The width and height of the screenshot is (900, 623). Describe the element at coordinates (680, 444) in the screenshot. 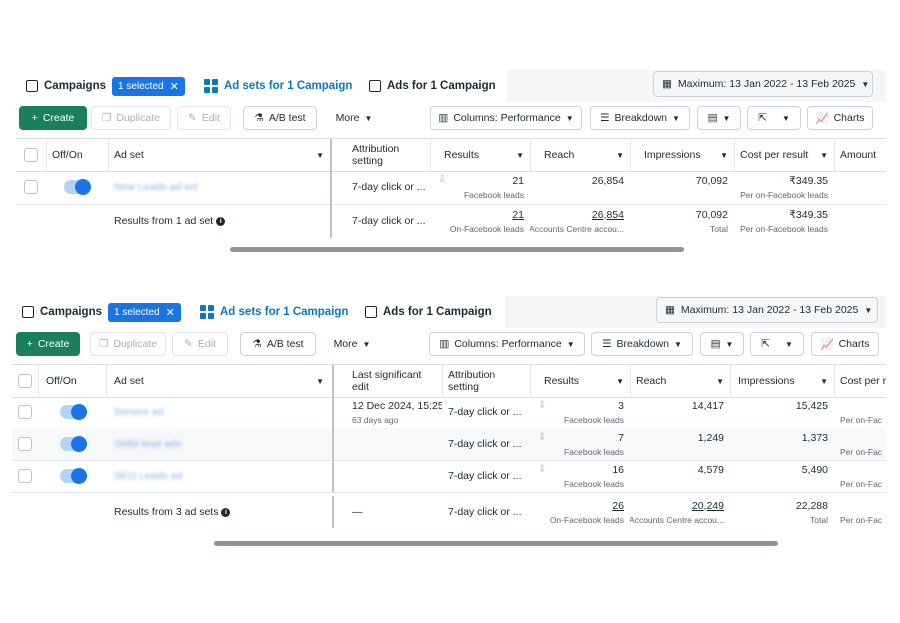

I see `reach-cell: 1,249` at that location.